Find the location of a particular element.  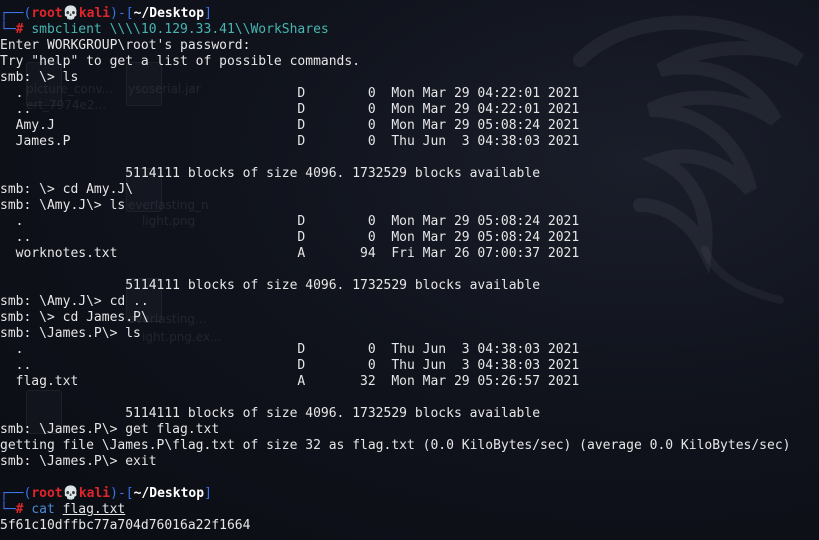

flag-output: 5f61c10dffbc77a704d76016a22f1664 is located at coordinates (125, 525).